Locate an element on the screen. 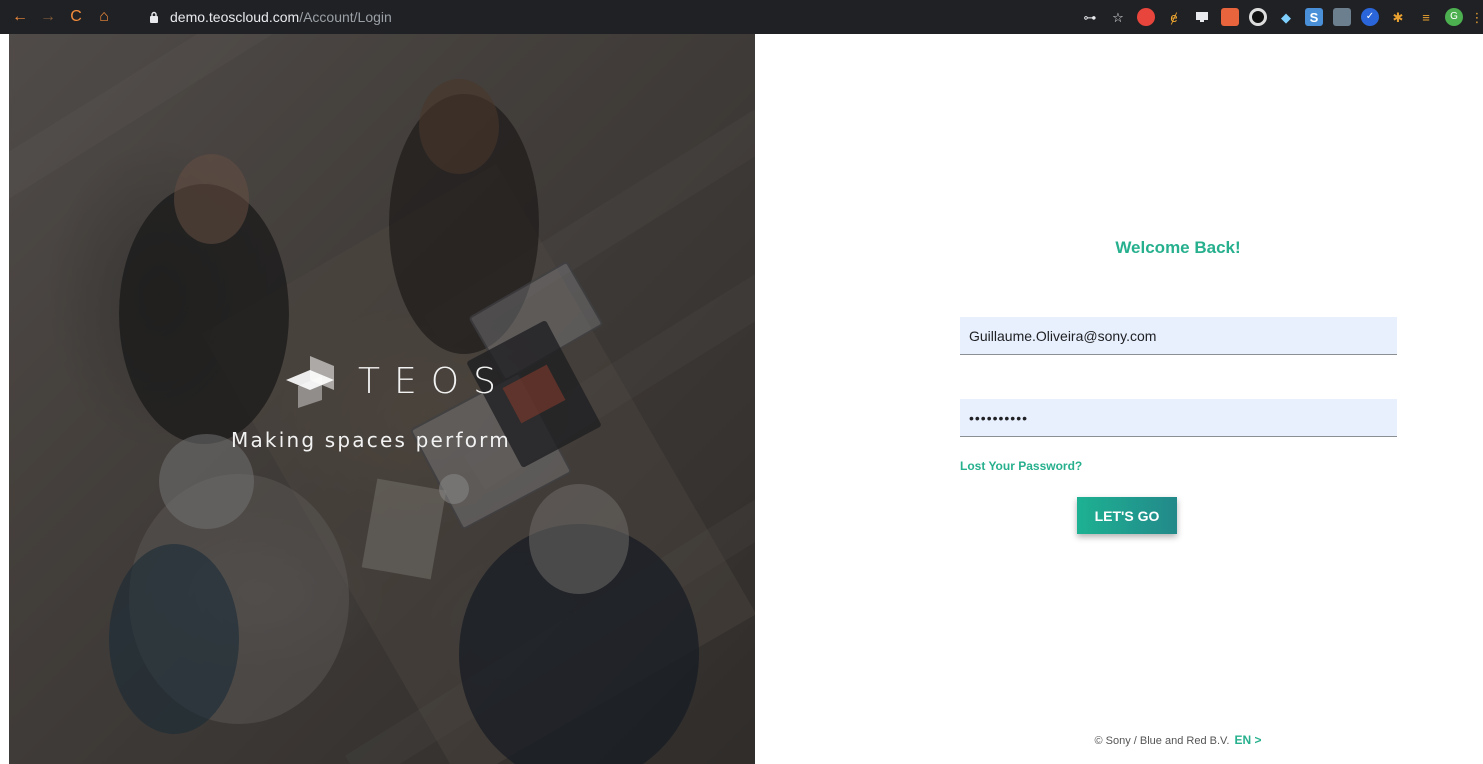 The image size is (1483, 764). footer: © Sony / Blue and Red B.V. EN > is located at coordinates (1178, 740).